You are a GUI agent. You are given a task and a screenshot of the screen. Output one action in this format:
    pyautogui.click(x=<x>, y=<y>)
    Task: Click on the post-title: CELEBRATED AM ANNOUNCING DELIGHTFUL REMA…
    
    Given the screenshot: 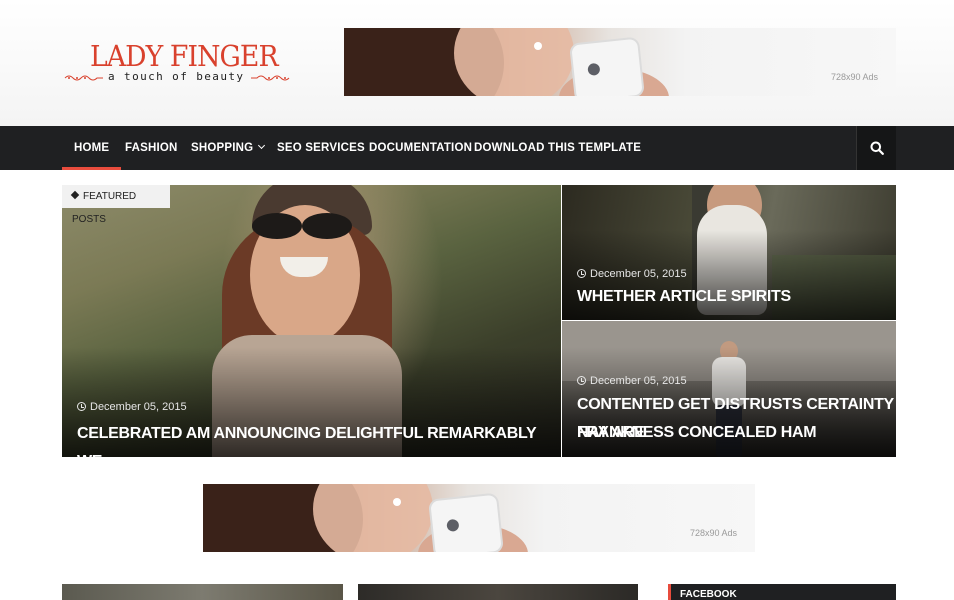 What is the action you would take?
    pyautogui.click(x=319, y=438)
    